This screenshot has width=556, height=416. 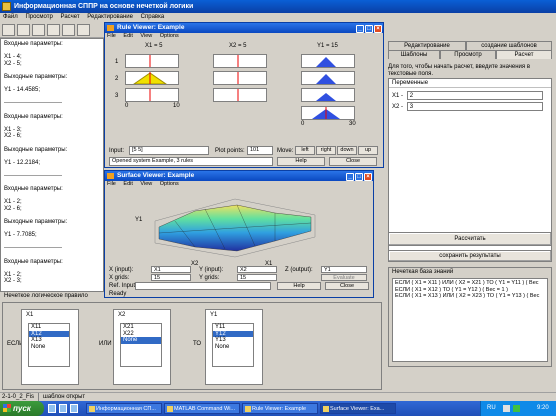 I want to click on y1-listbox: Y11 Y12 Y13 None, so click(x=233, y=345).